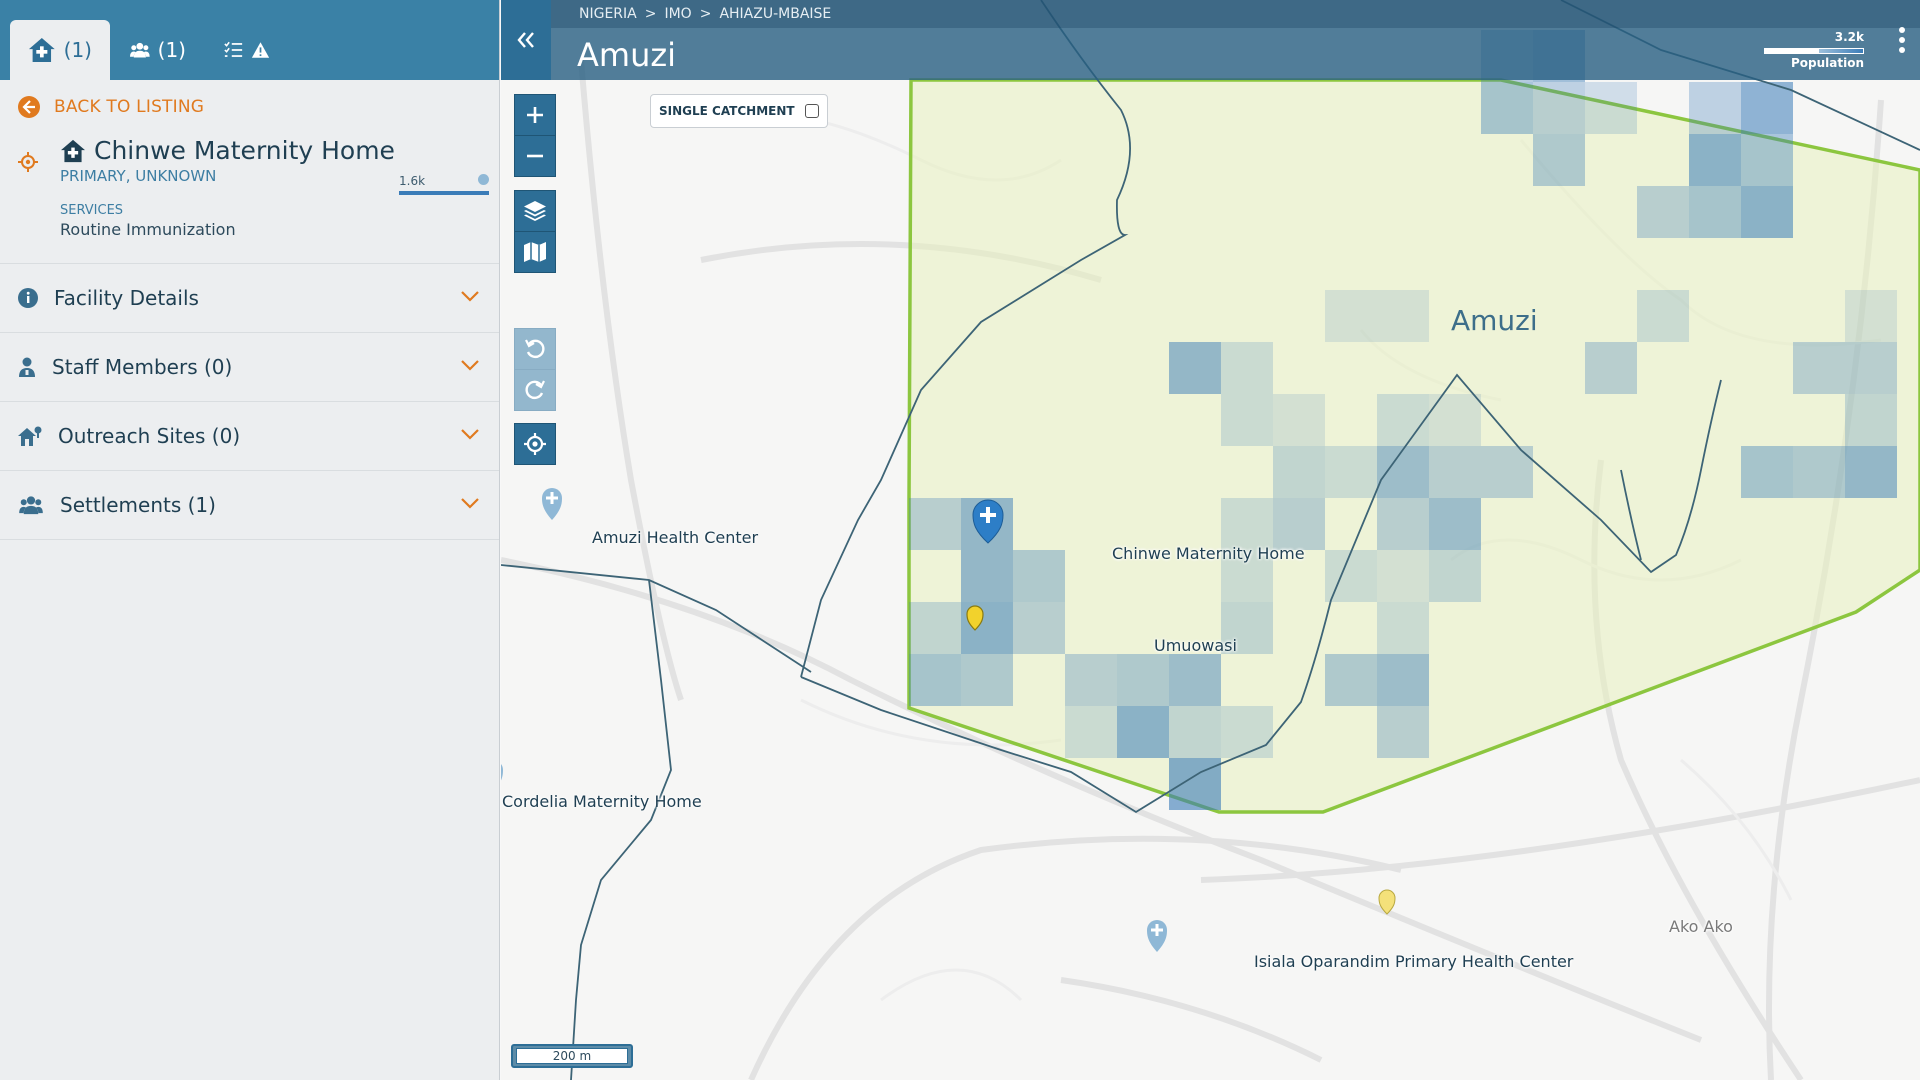  I want to click on place-label-cordelia-maternity-home: Cordelia Maternity Home, so click(602, 801).